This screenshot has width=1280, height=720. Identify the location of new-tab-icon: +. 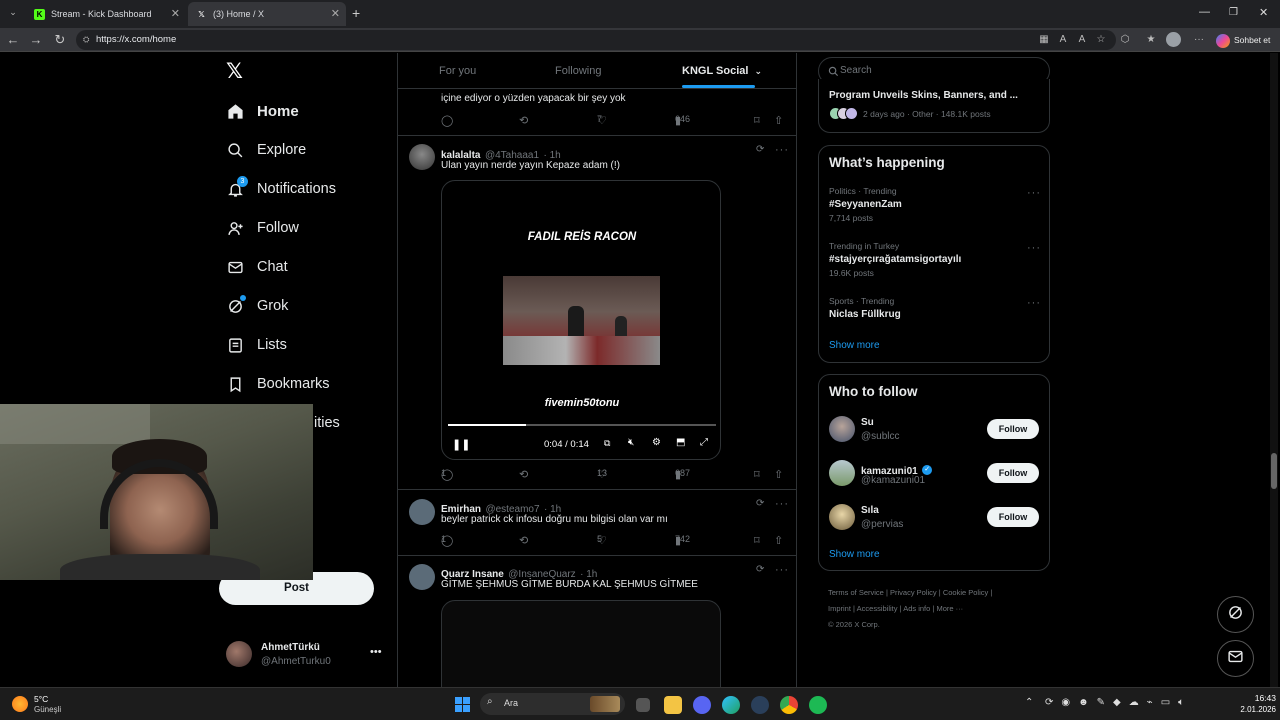
(356, 13).